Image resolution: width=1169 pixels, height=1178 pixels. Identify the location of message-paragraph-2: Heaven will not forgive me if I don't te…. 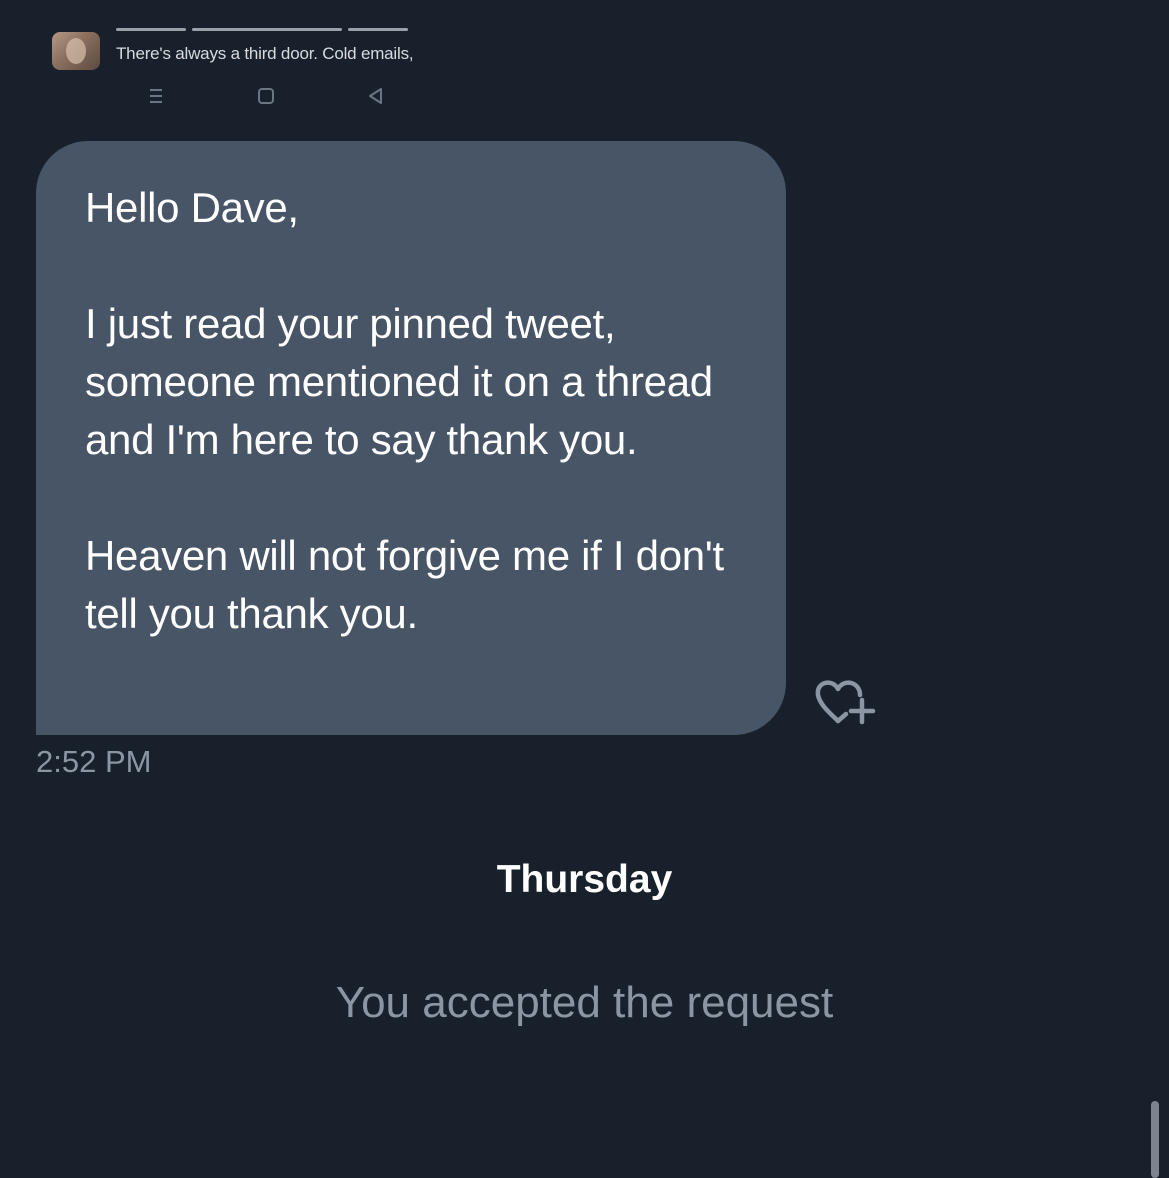
(404, 584).